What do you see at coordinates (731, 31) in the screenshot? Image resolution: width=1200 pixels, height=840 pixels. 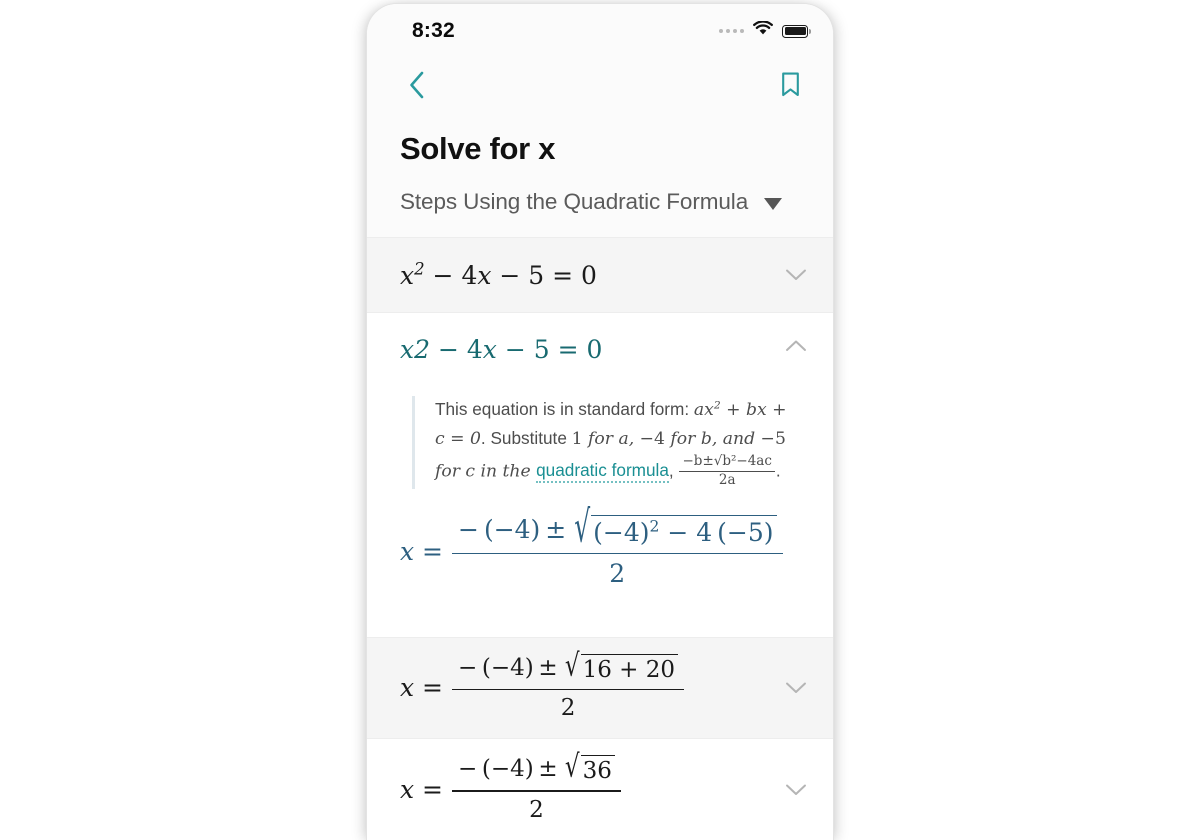 I see `signal-dots-icon` at bounding box center [731, 31].